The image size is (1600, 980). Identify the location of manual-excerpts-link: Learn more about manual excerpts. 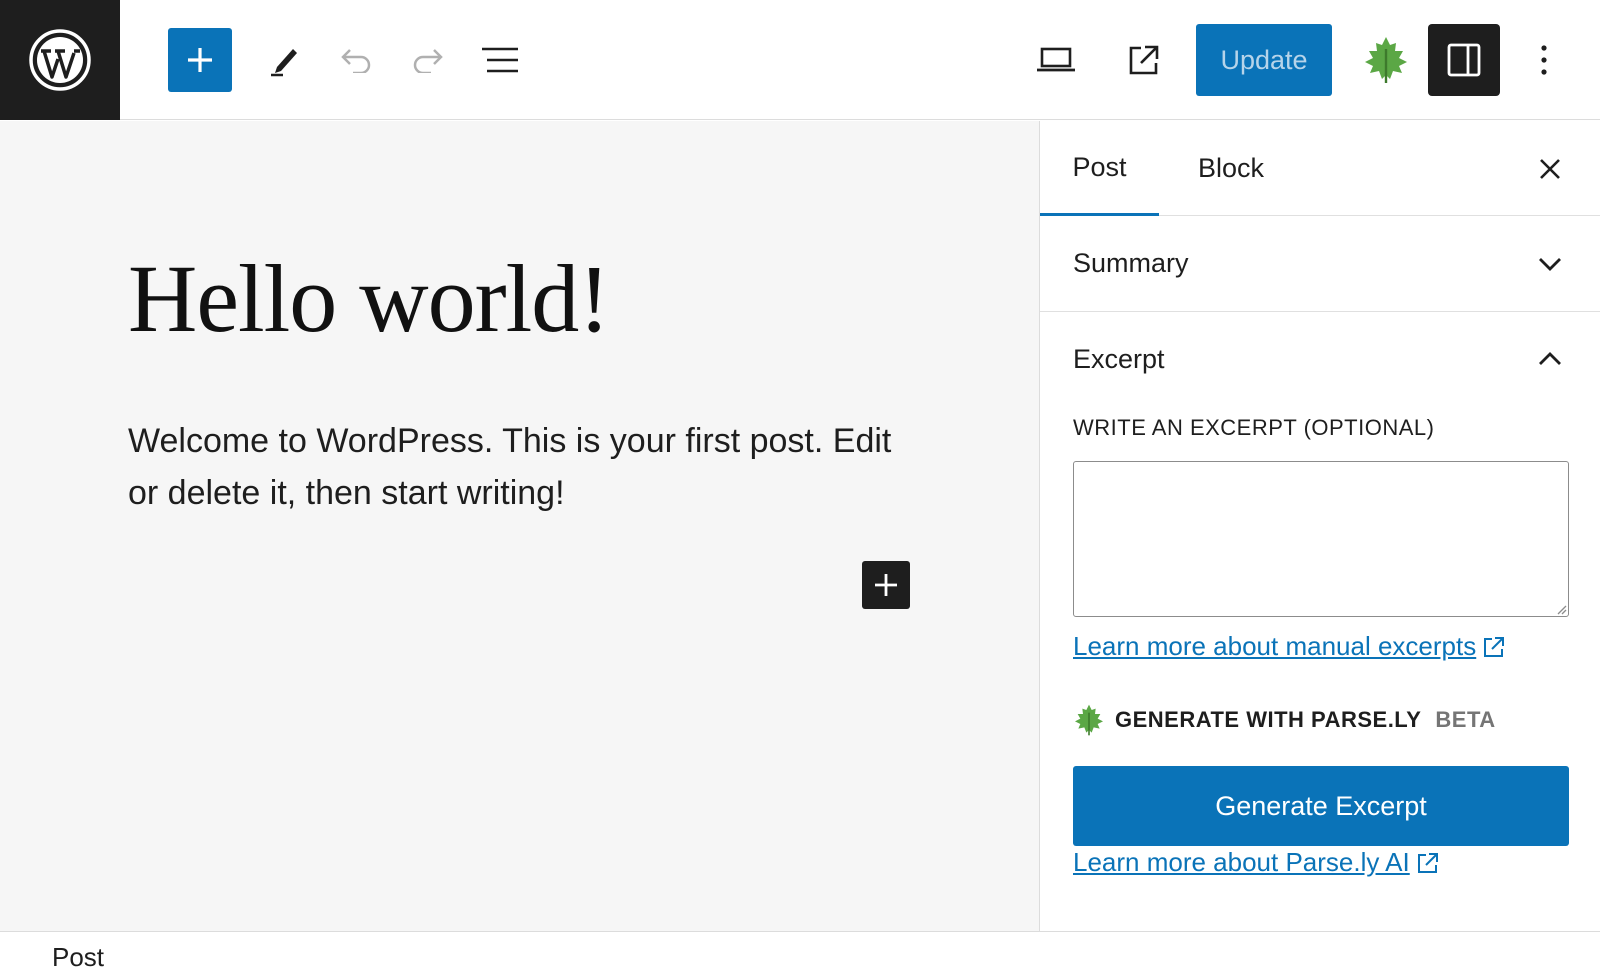
(1289, 646).